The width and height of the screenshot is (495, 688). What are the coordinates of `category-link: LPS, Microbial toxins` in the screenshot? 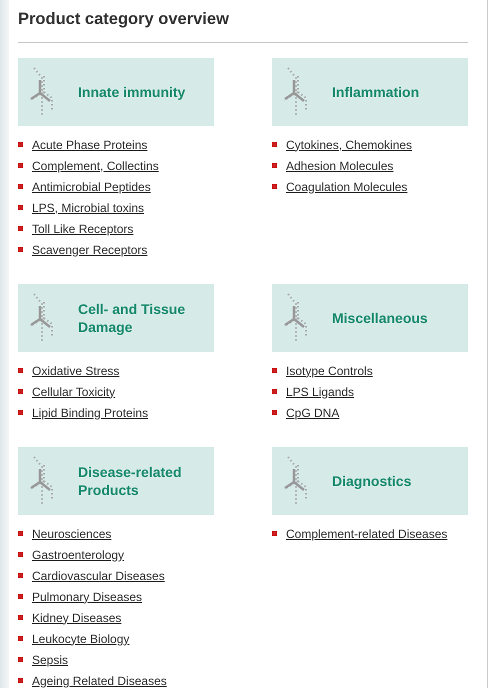 It's located at (88, 207).